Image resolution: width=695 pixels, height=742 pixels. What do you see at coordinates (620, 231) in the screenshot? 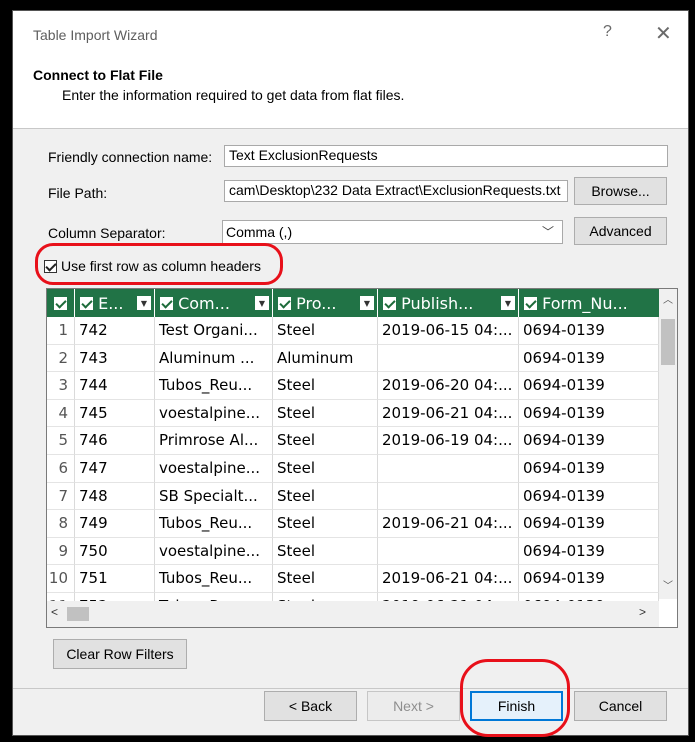
I see `advanced-button: Advanced` at bounding box center [620, 231].